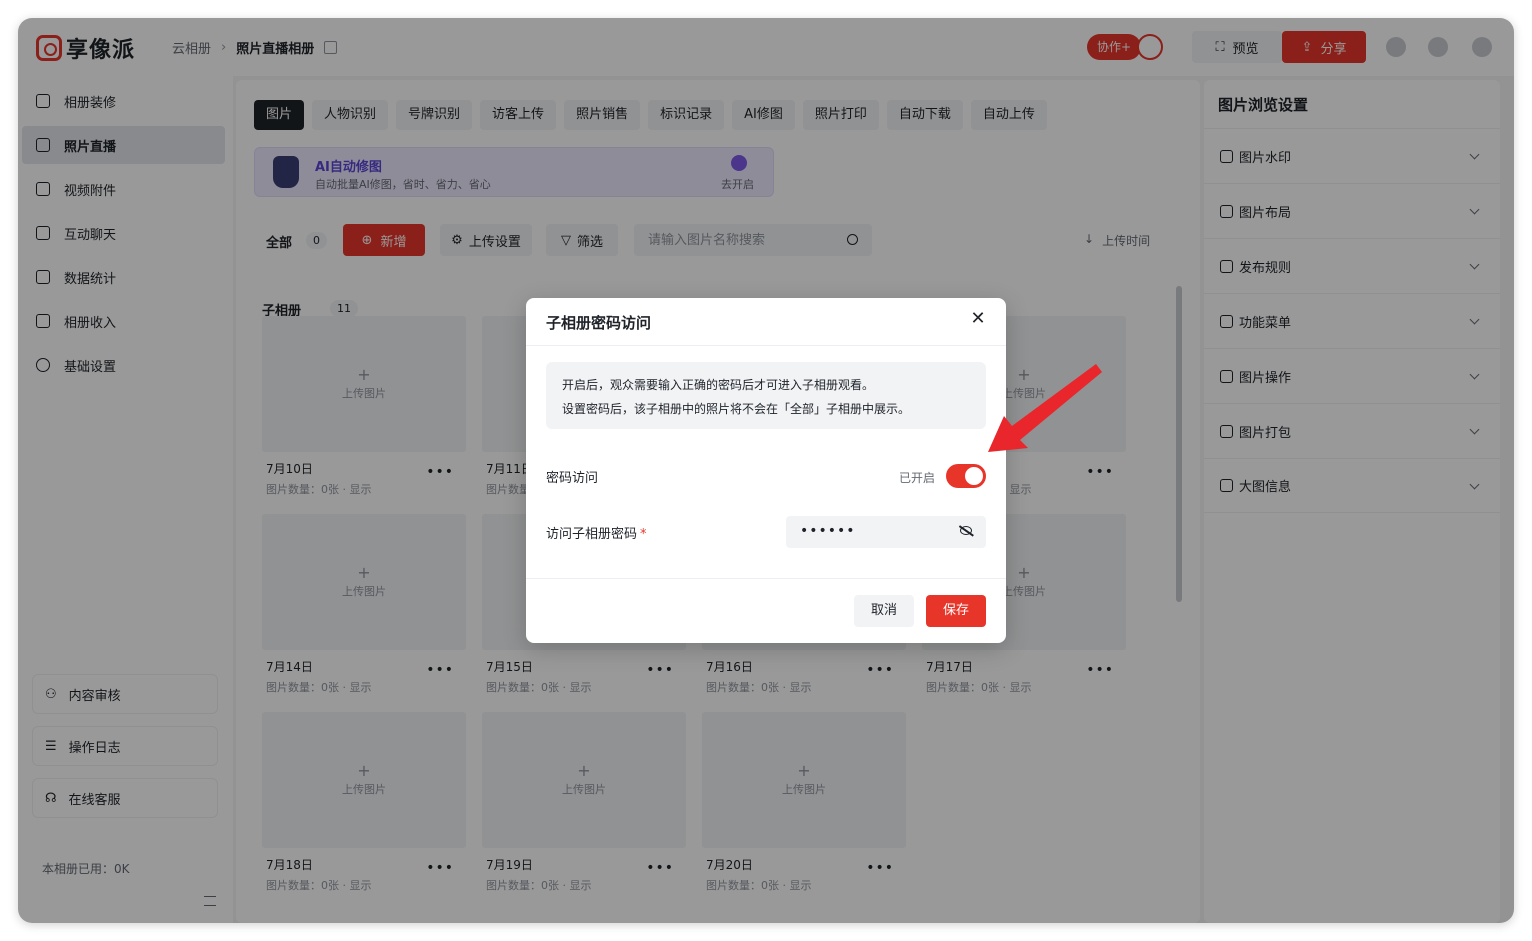  What do you see at coordinates (966, 476) in the screenshot?
I see `password-access-toggle` at bounding box center [966, 476].